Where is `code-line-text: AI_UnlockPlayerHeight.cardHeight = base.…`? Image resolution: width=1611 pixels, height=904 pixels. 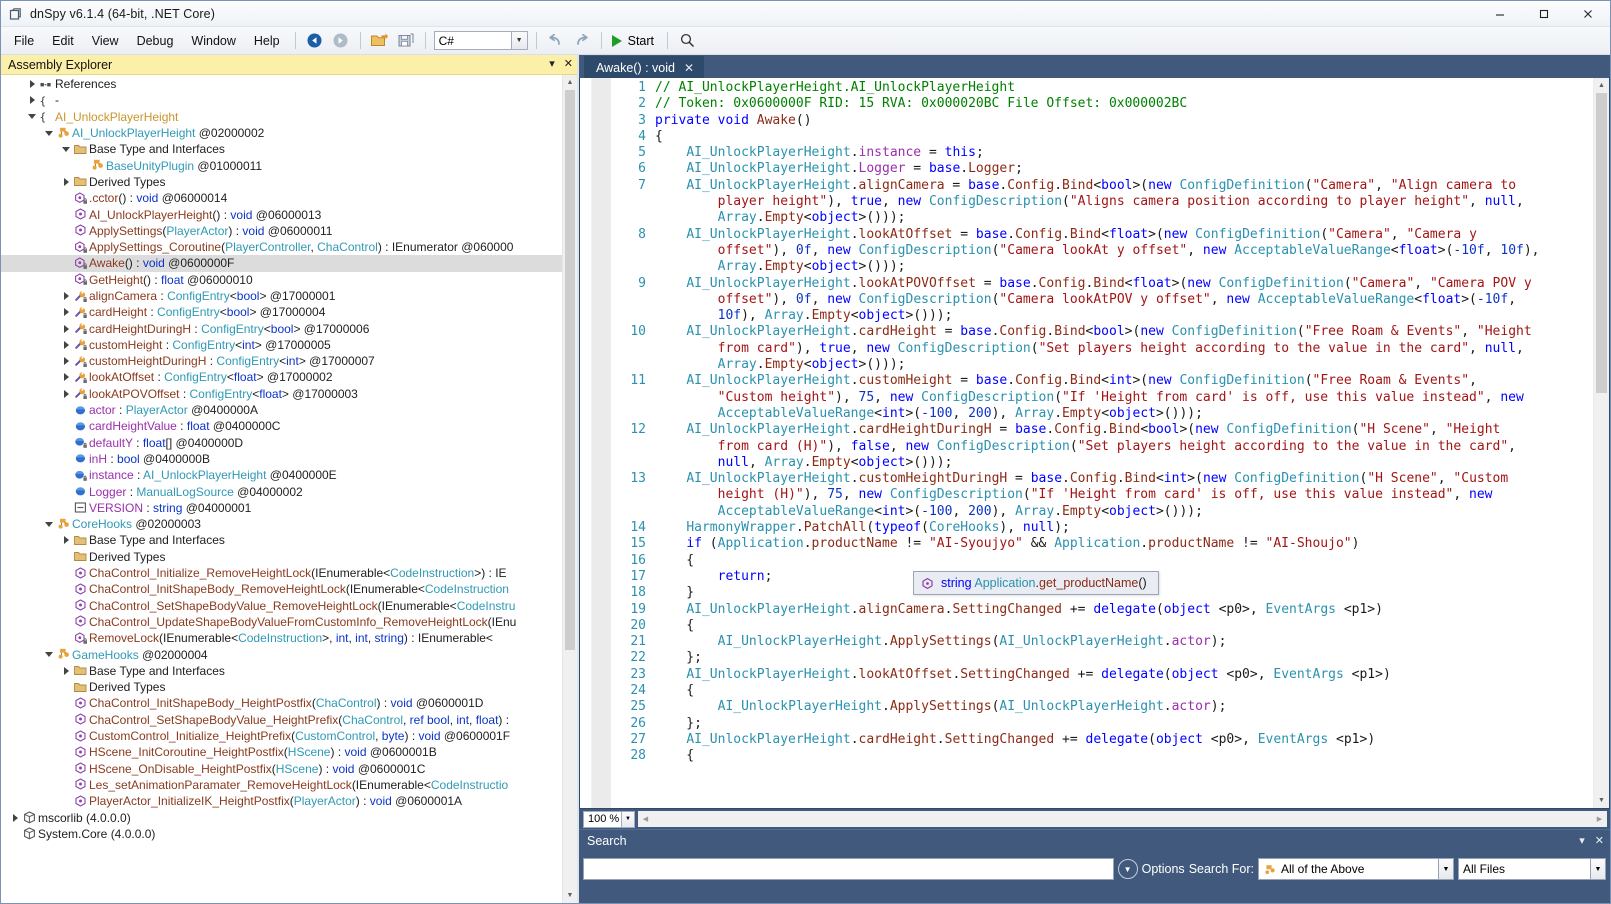
code-line-text: AI_UnlockPlayerHeight.cardHeight = base.… is located at coordinates (1124, 332).